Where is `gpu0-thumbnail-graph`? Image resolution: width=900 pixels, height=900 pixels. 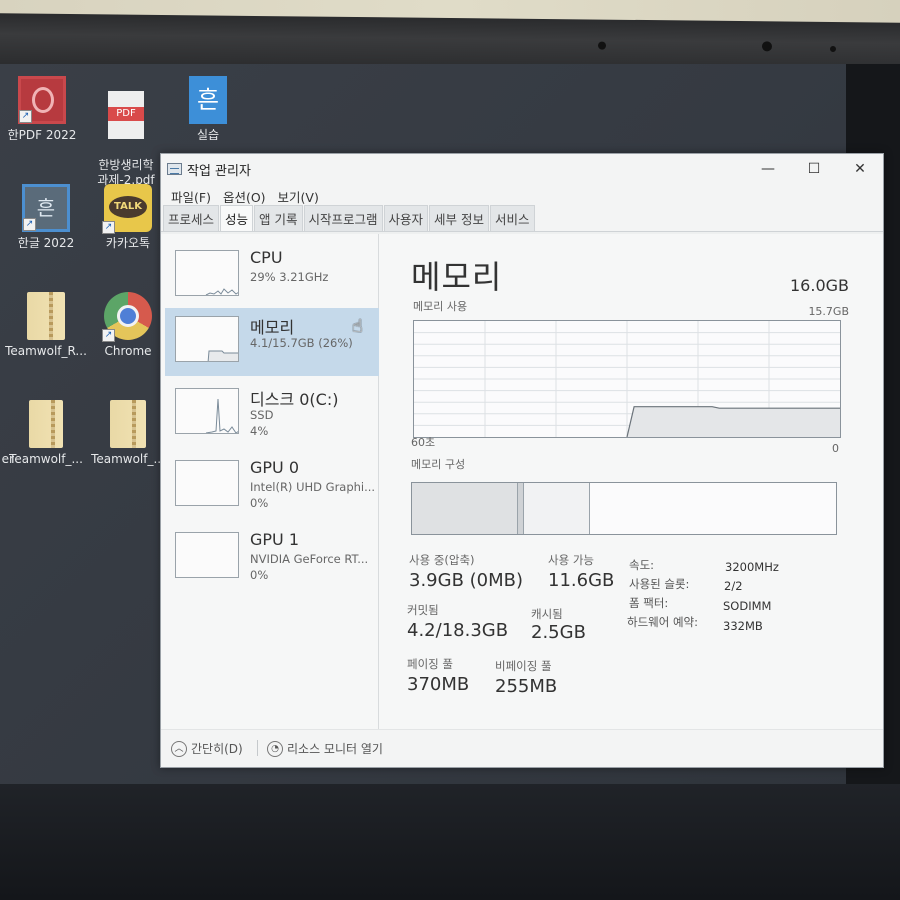
gpu0-thumbnail-graph is located at coordinates (207, 483).